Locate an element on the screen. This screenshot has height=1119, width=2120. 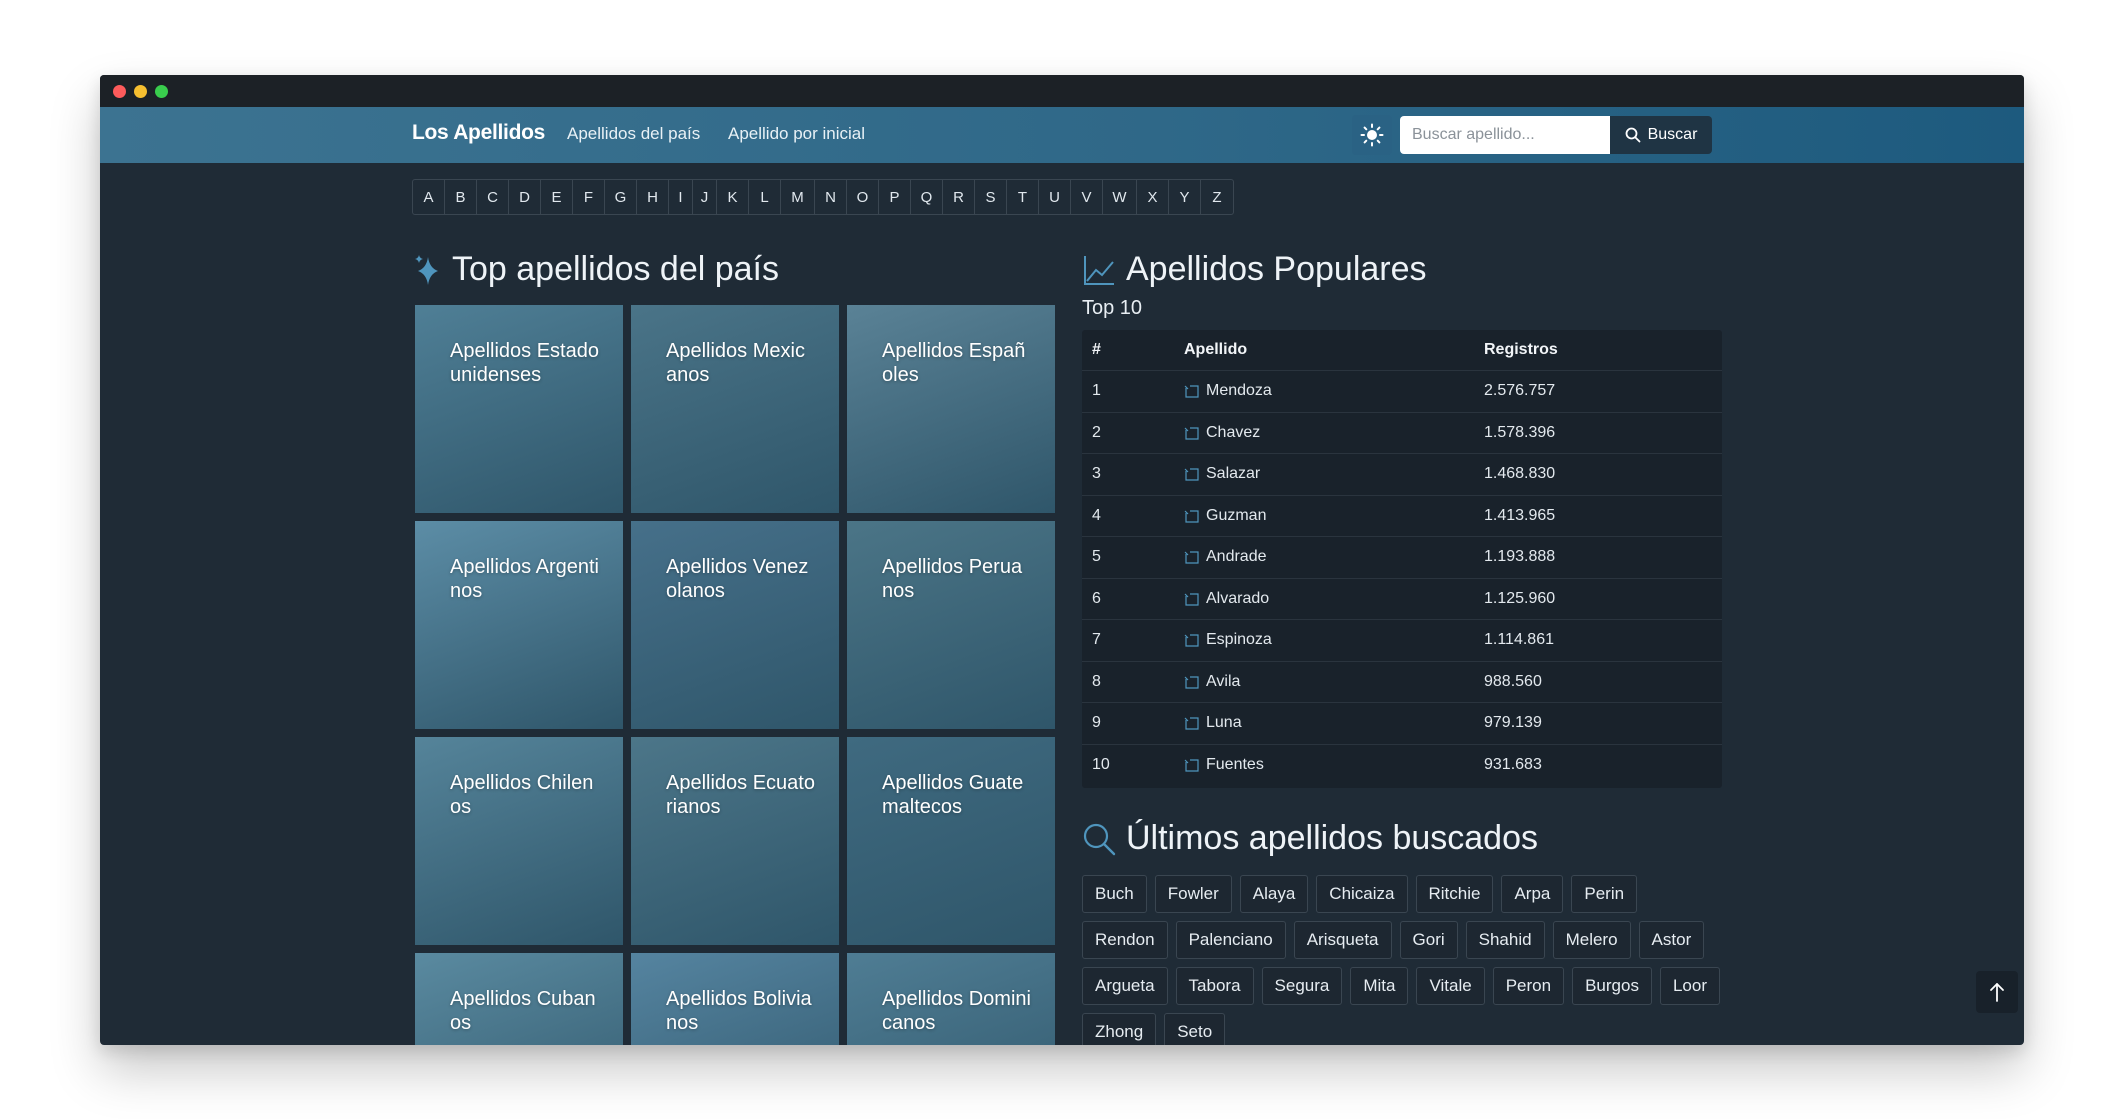
letter-a: A is located at coordinates (429, 197).